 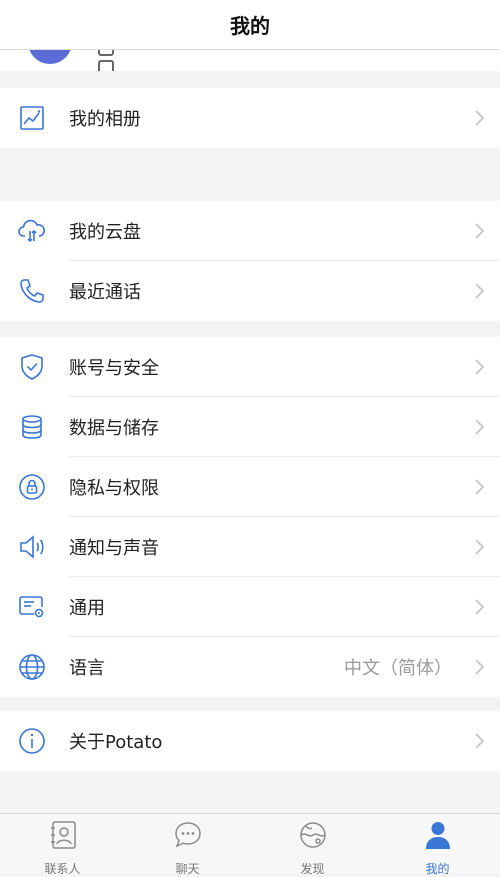 I want to click on contacts-icon, so click(x=63, y=835).